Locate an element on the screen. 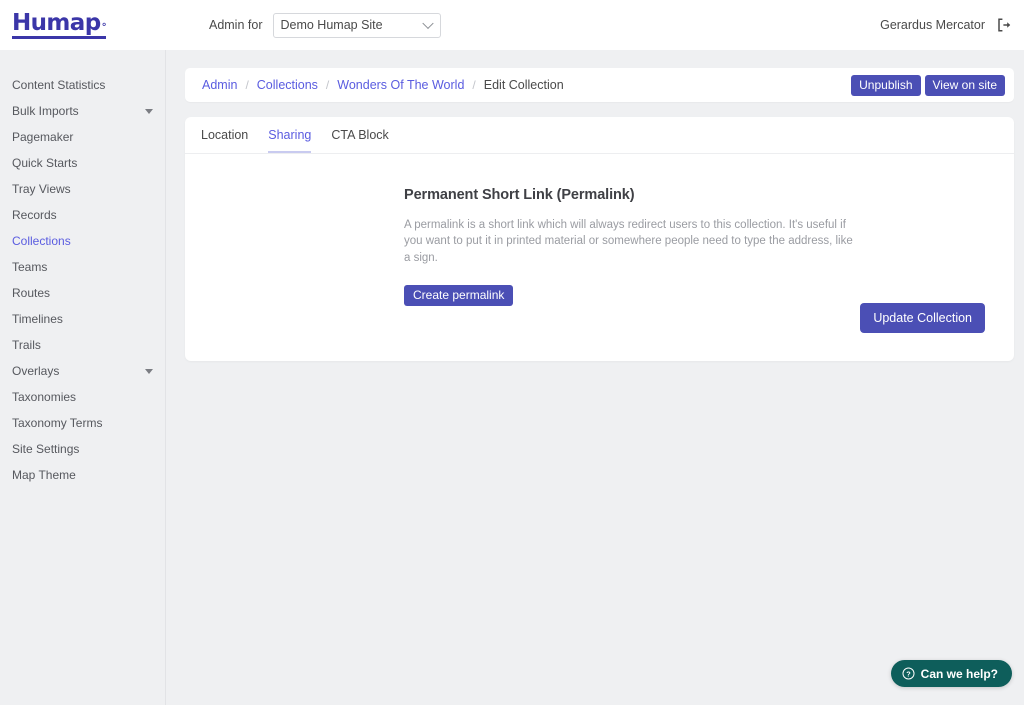  update-collection-button: Update Collection is located at coordinates (922, 318).